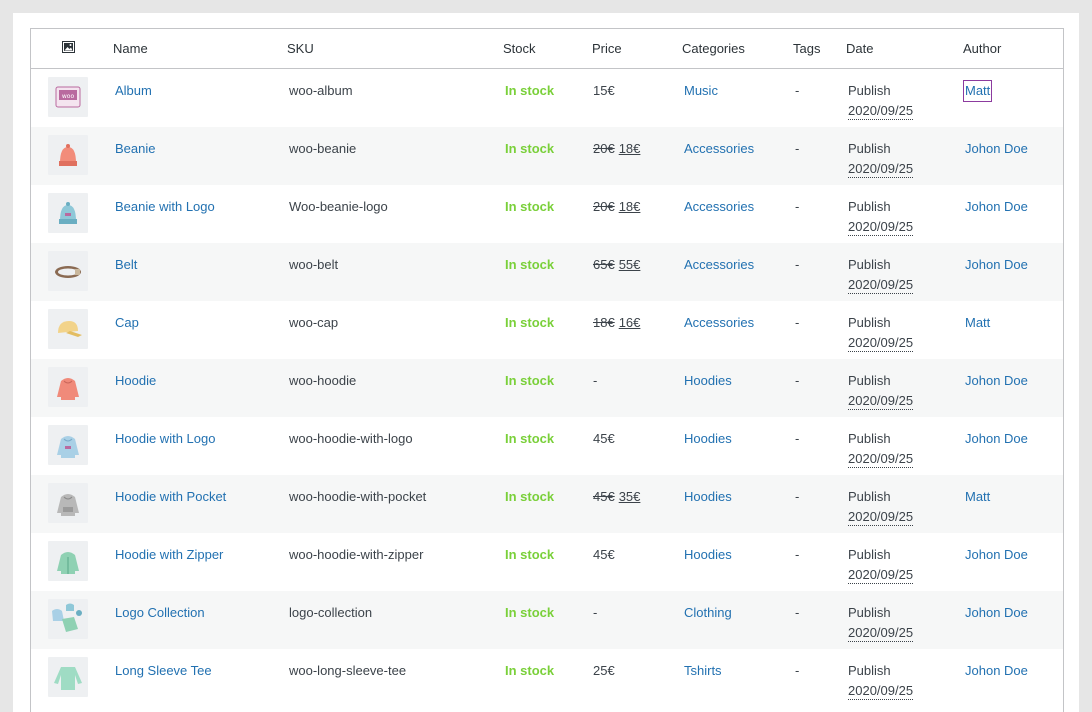 This screenshot has width=1092, height=712. I want to click on album-thumbnail: woo, so click(68, 97).